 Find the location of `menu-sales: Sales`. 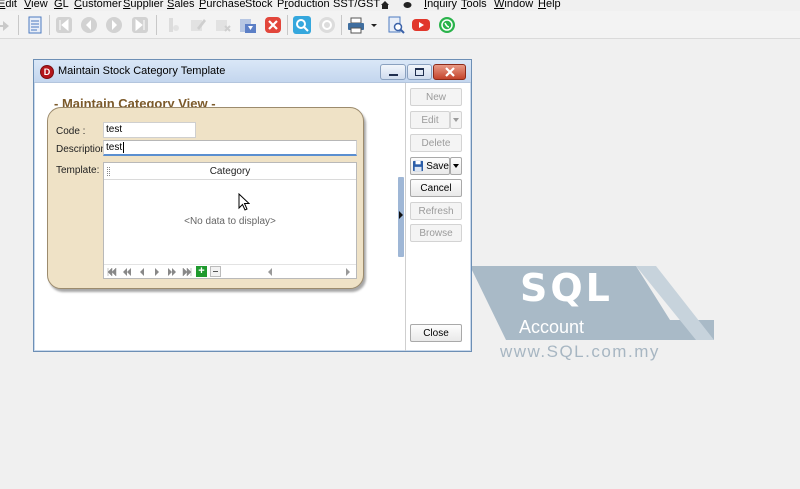

menu-sales: Sales is located at coordinates (181, 5).